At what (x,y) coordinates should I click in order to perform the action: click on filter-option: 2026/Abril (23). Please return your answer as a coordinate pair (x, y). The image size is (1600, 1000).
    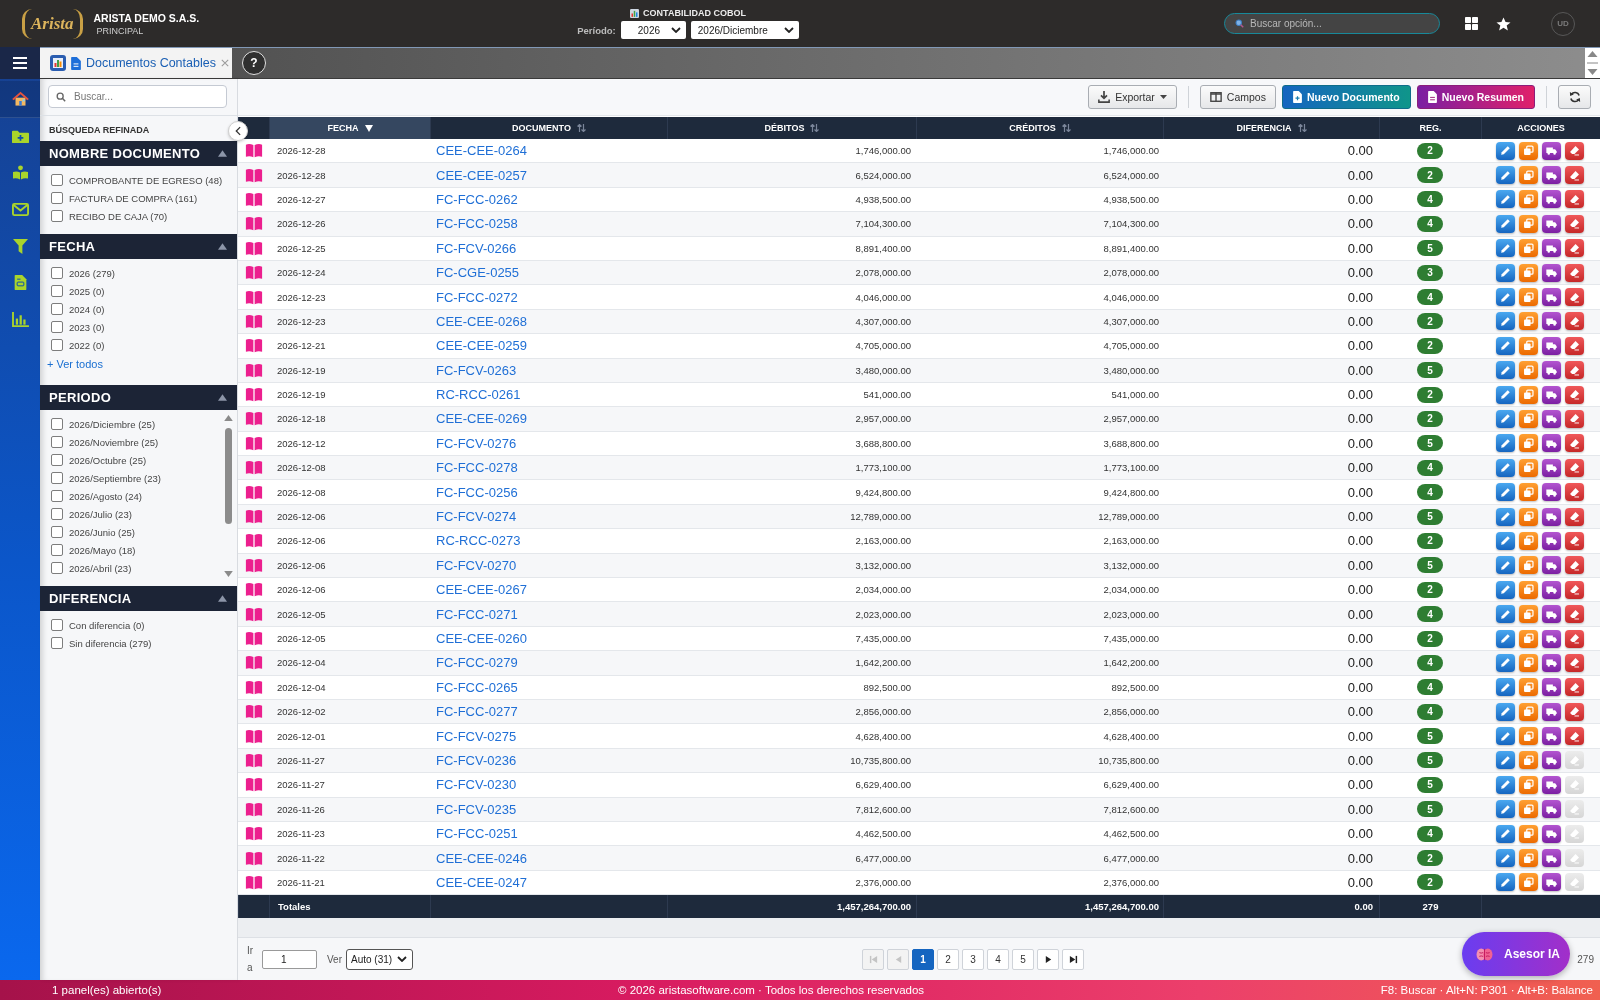
    Looking at the image, I should click on (100, 568).